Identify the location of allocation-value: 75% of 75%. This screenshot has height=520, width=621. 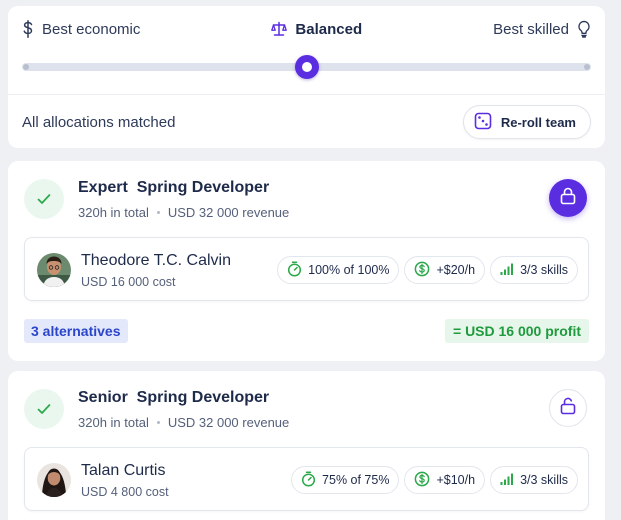
(356, 480).